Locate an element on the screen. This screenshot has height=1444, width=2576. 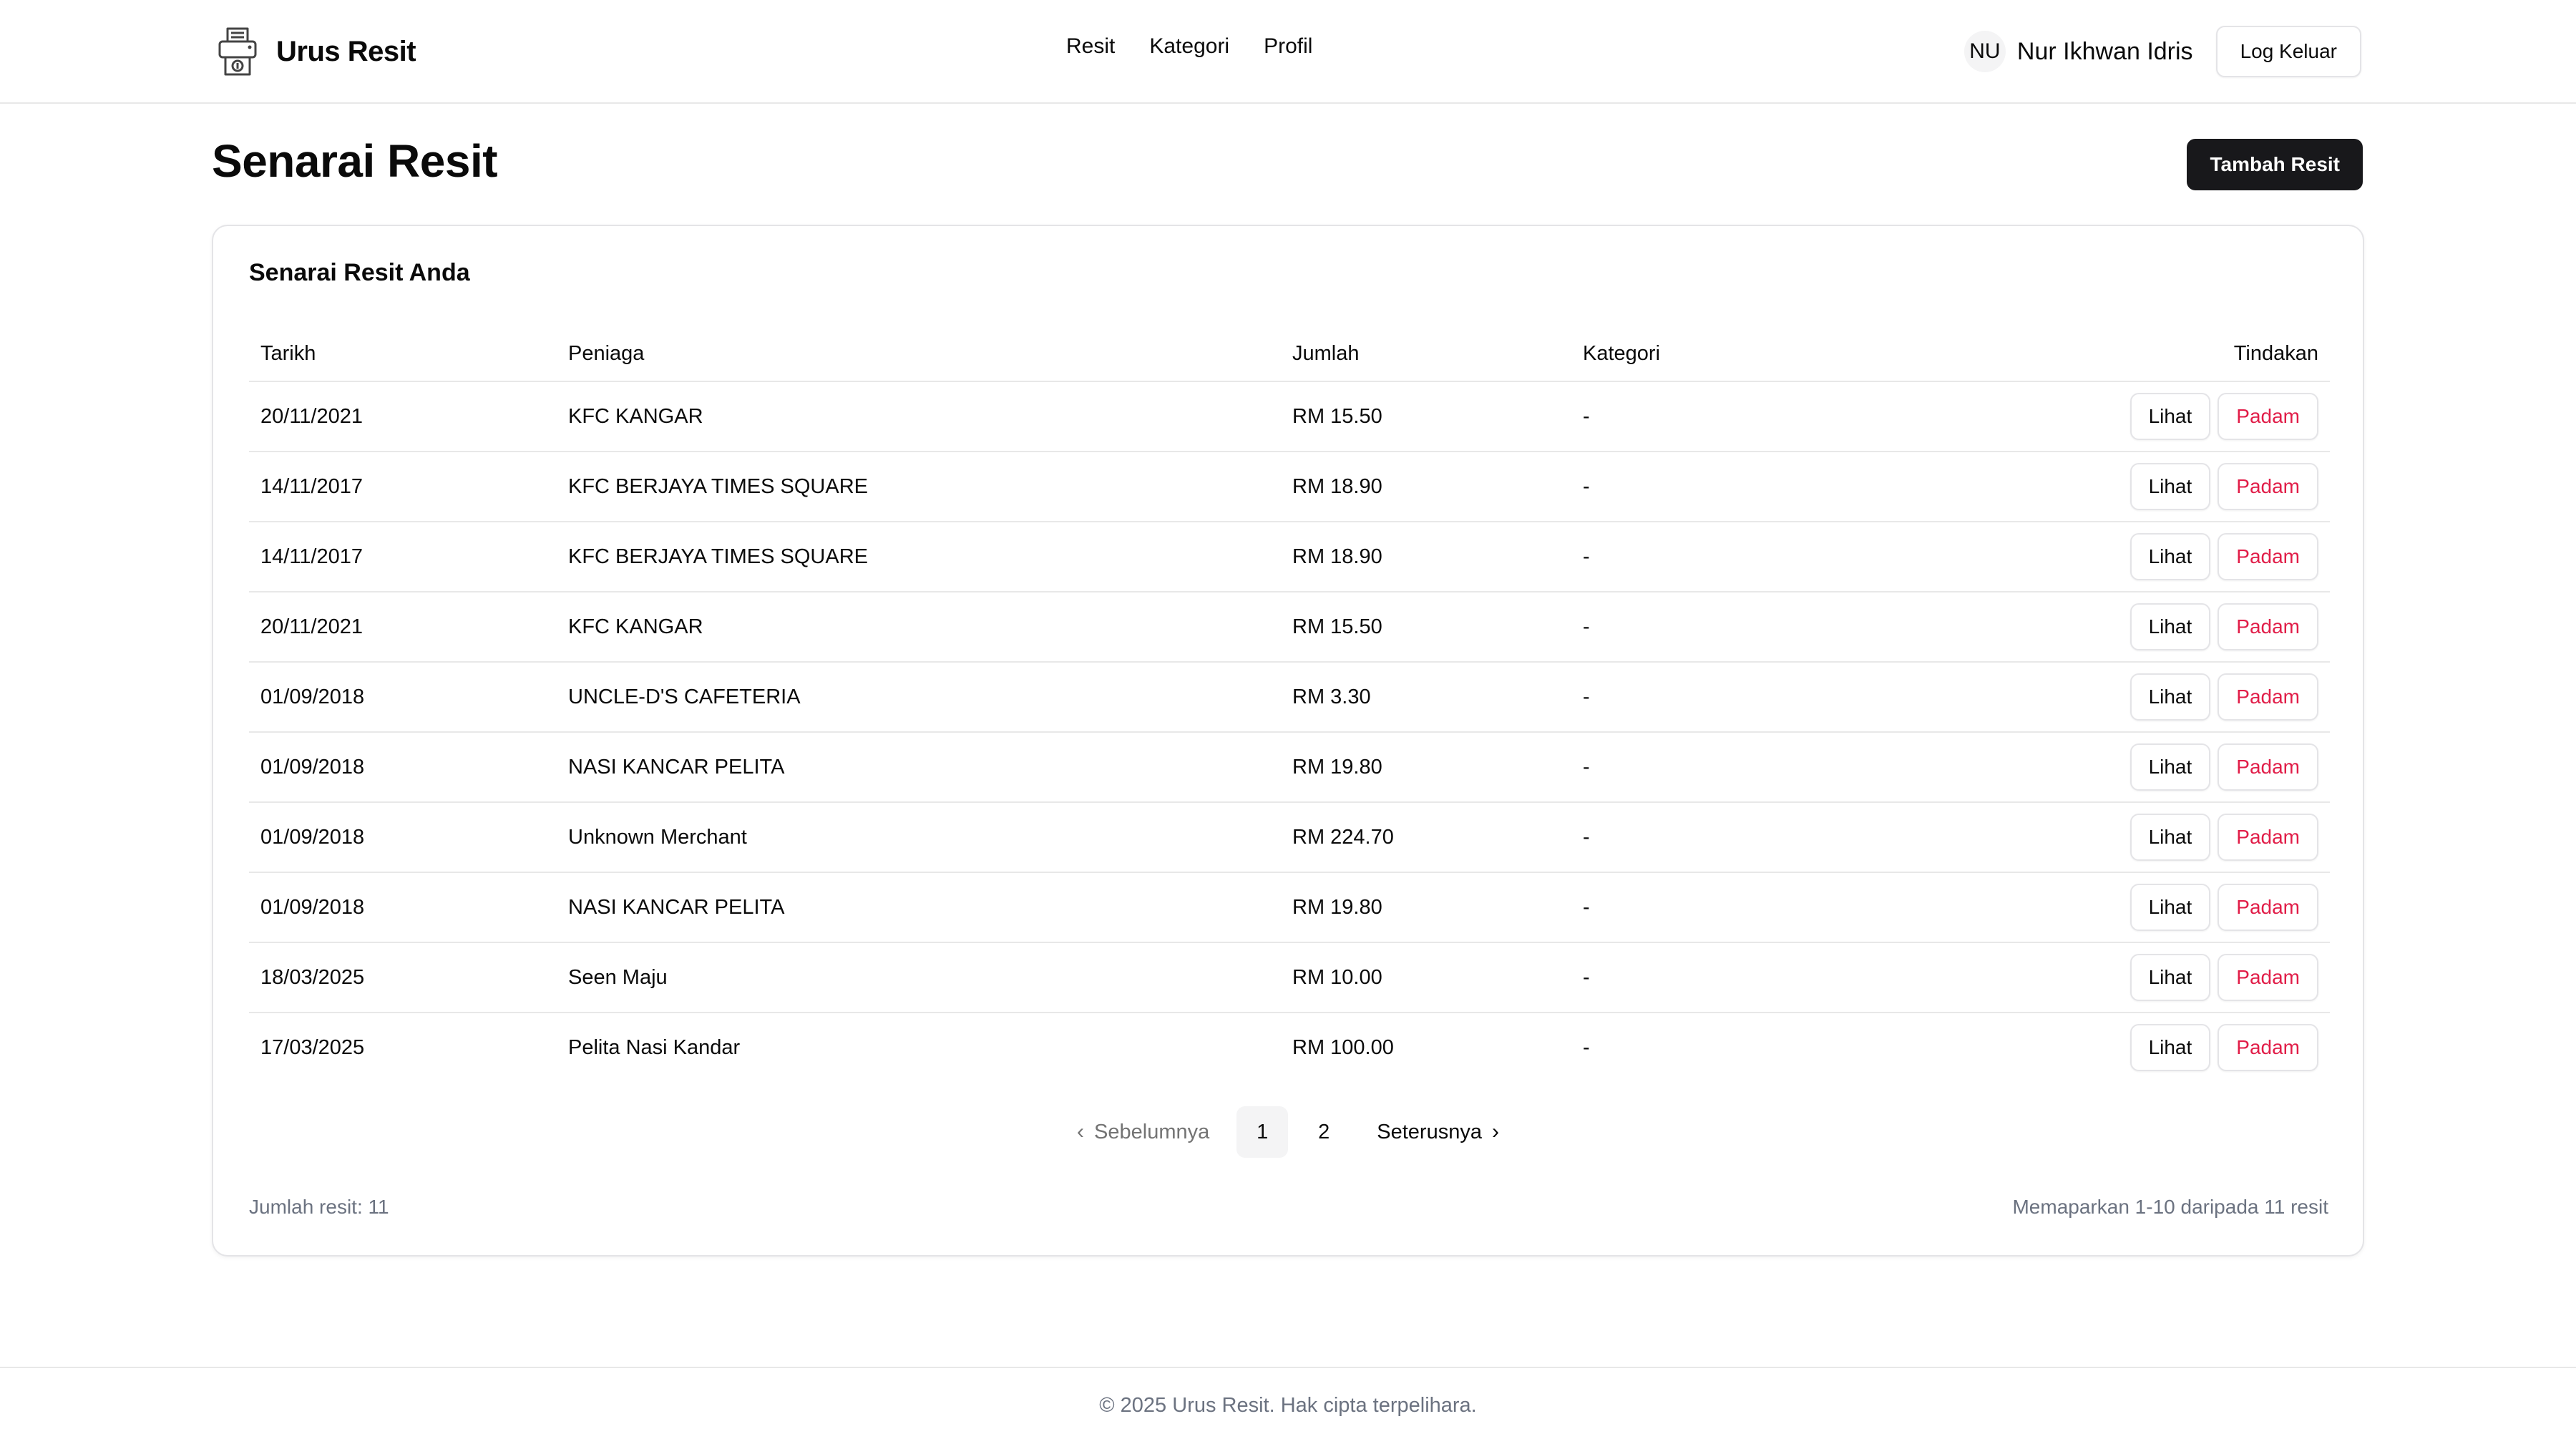
cell-merchant: Unknown Merchant is located at coordinates (919, 838).